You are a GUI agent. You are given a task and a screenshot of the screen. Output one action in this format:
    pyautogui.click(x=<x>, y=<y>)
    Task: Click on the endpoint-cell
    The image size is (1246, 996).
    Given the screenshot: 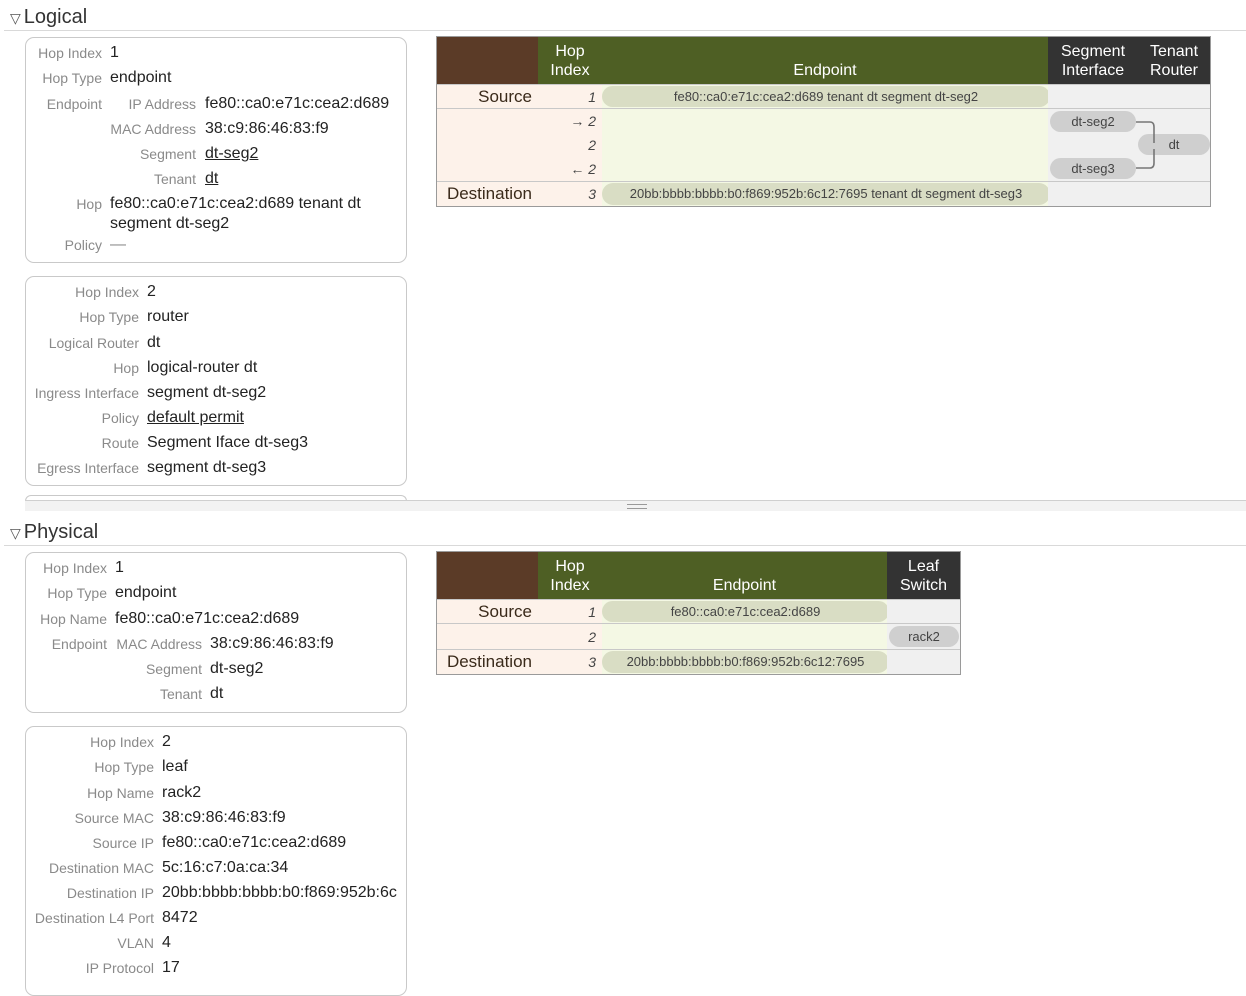 What is the action you would take?
    pyautogui.click(x=825, y=145)
    